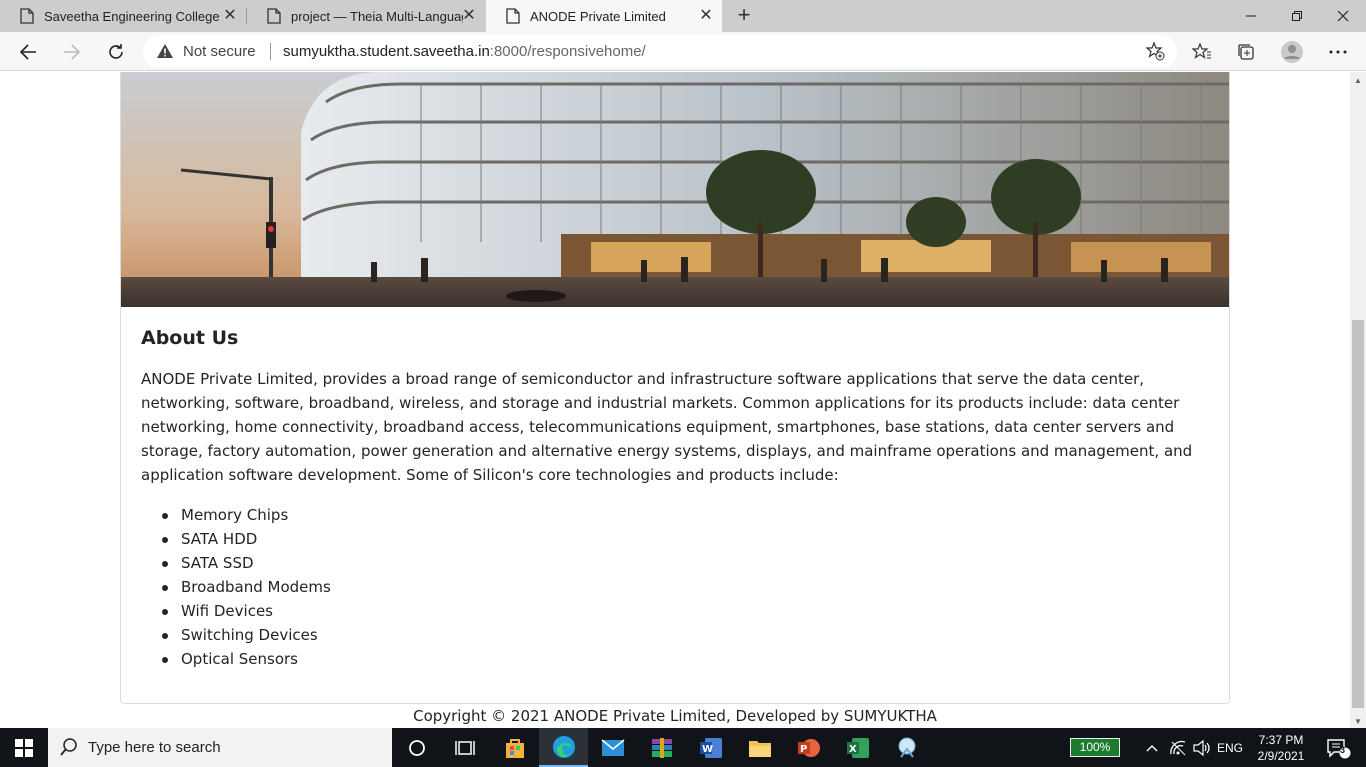  What do you see at coordinates (1202, 52) in the screenshot?
I see `favorites-icon` at bounding box center [1202, 52].